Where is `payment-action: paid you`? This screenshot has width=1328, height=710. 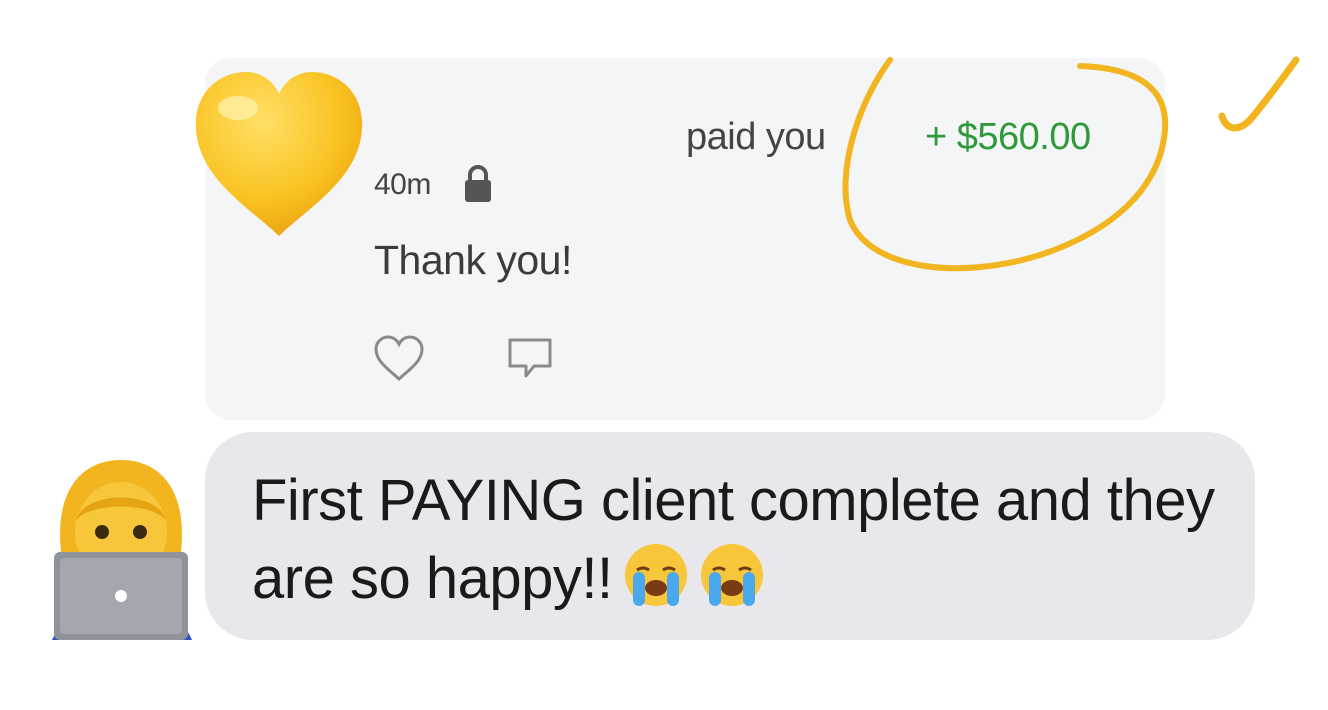 payment-action: paid you is located at coordinates (756, 137).